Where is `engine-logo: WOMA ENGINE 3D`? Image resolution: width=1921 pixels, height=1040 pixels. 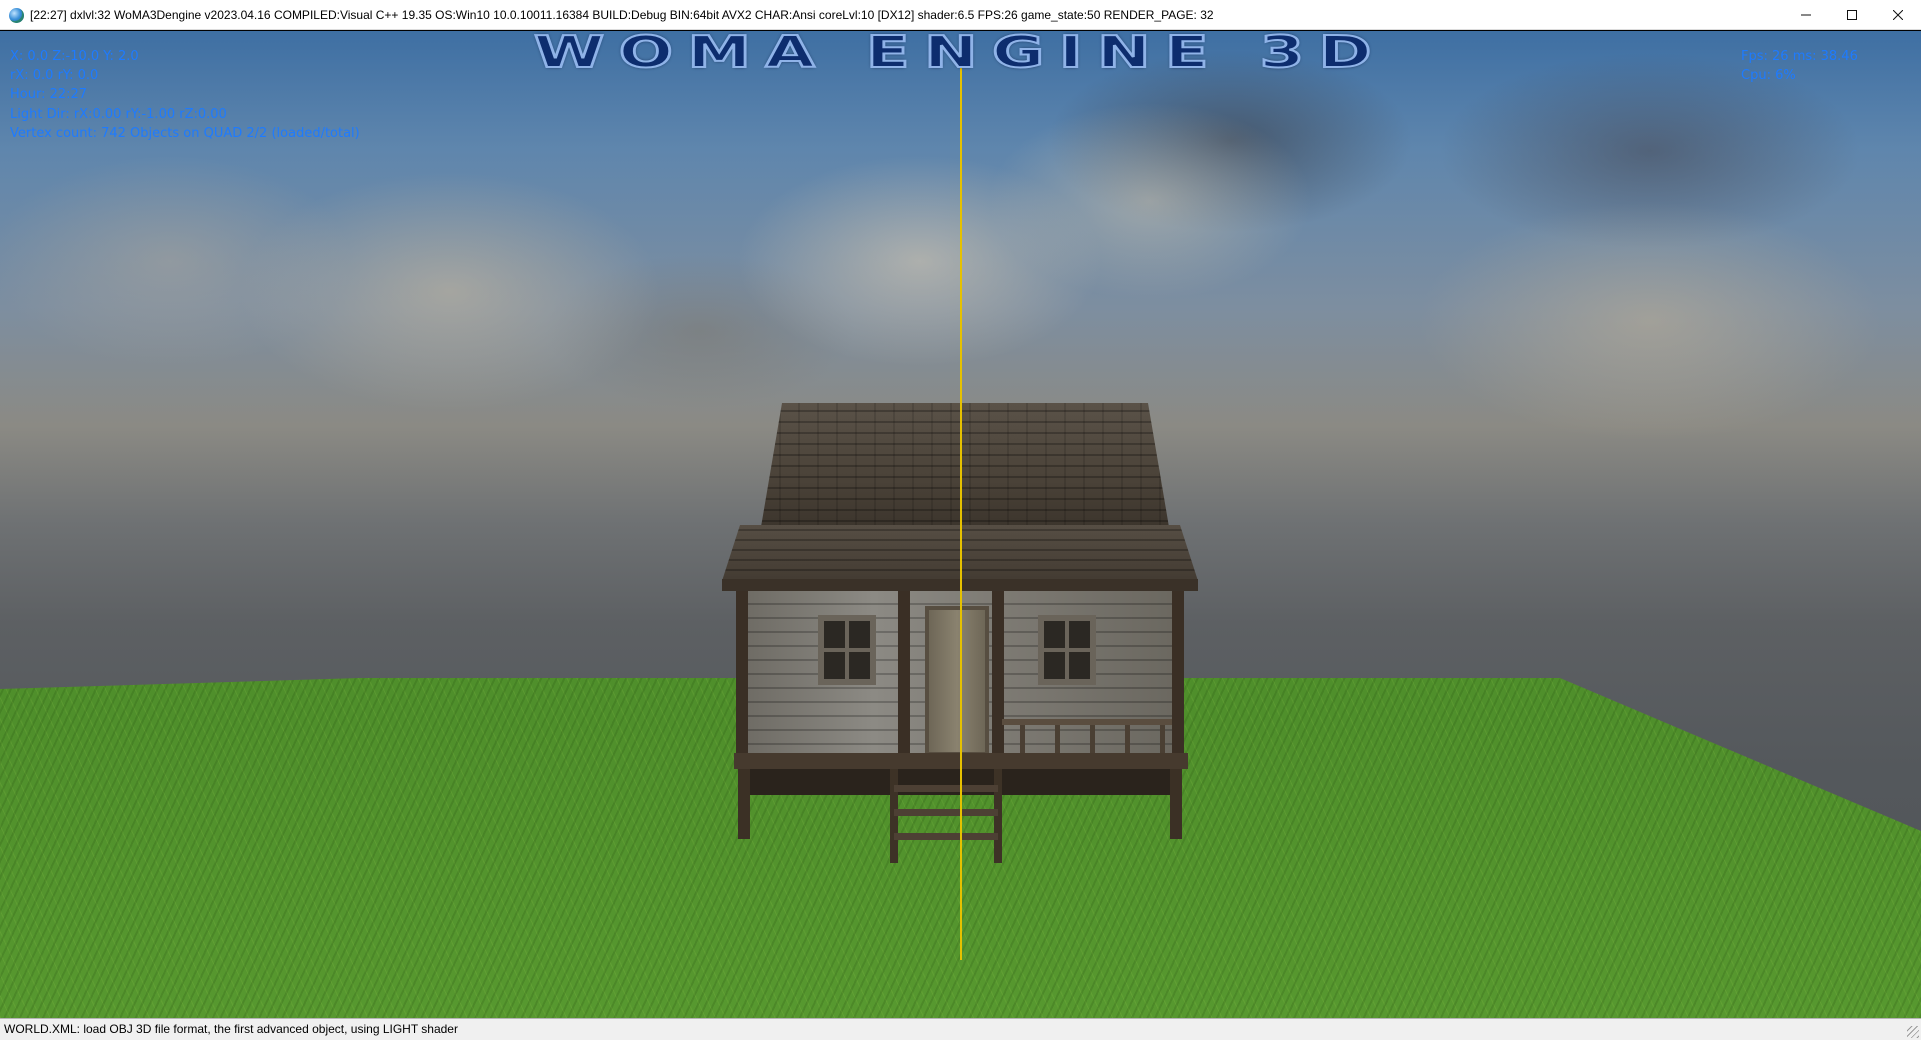
engine-logo: WOMA ENGINE 3D is located at coordinates (959, 55).